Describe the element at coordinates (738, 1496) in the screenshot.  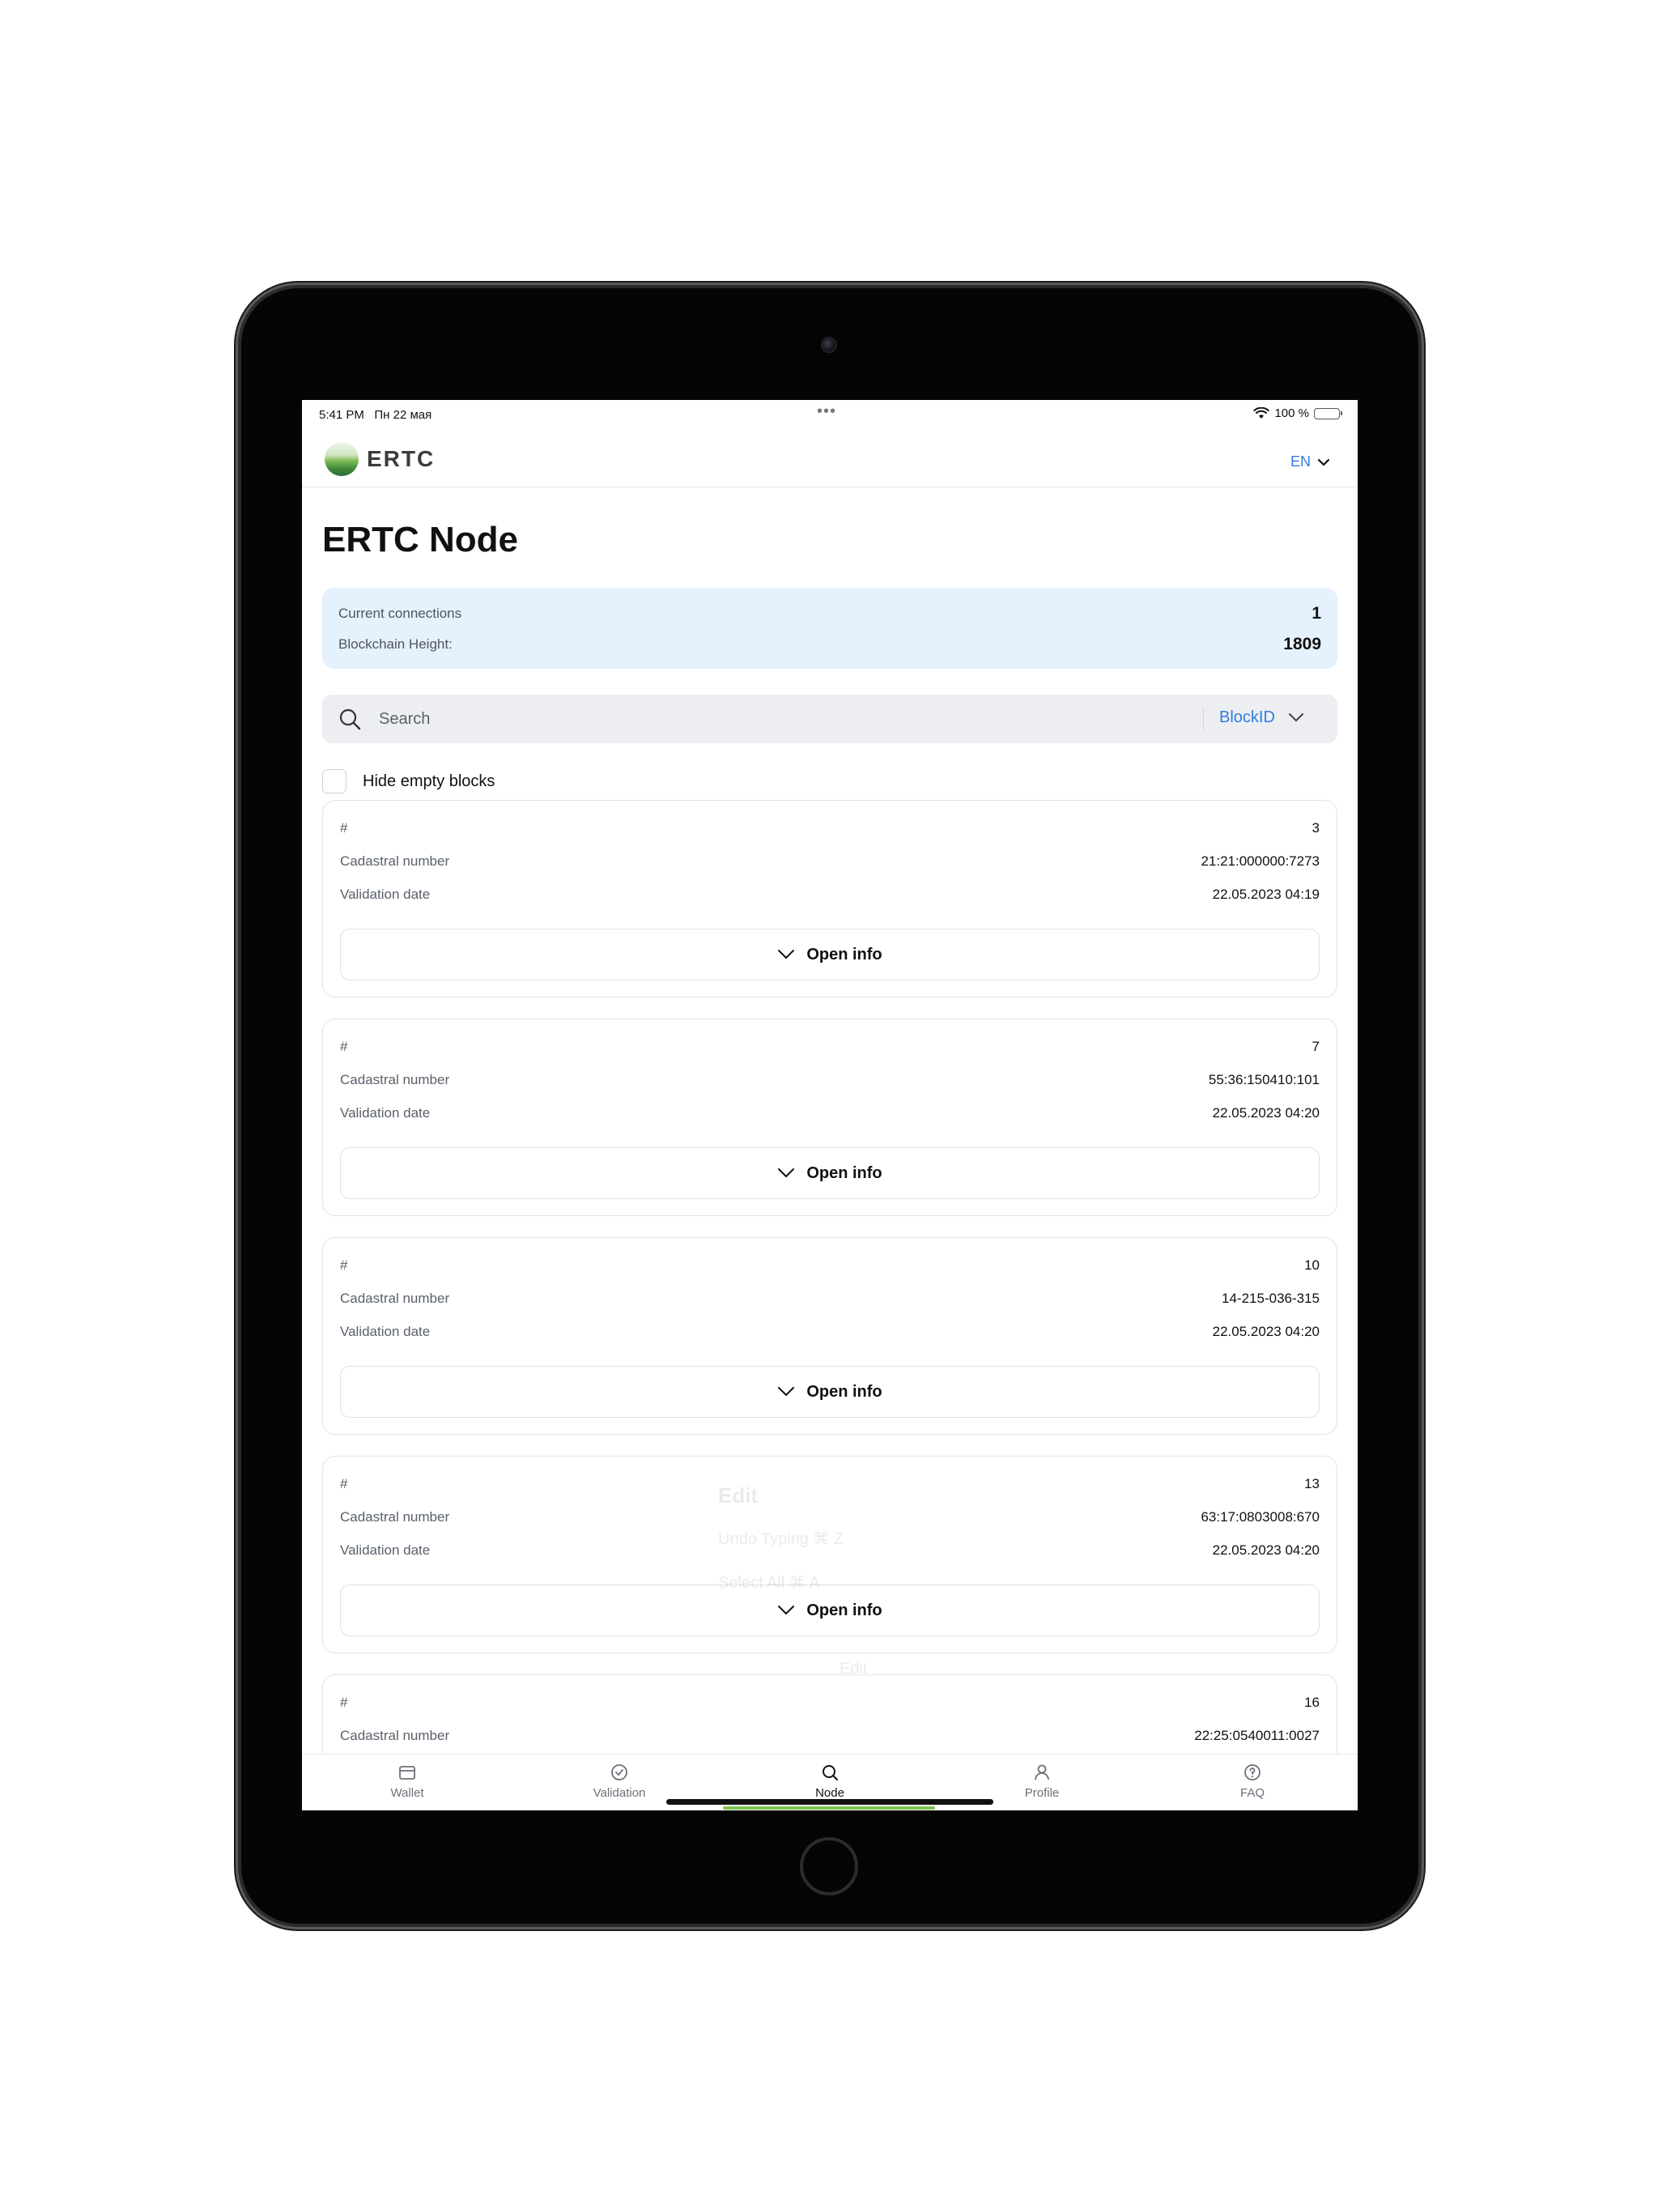
I see `ghost-menu-title: Edit` at that location.